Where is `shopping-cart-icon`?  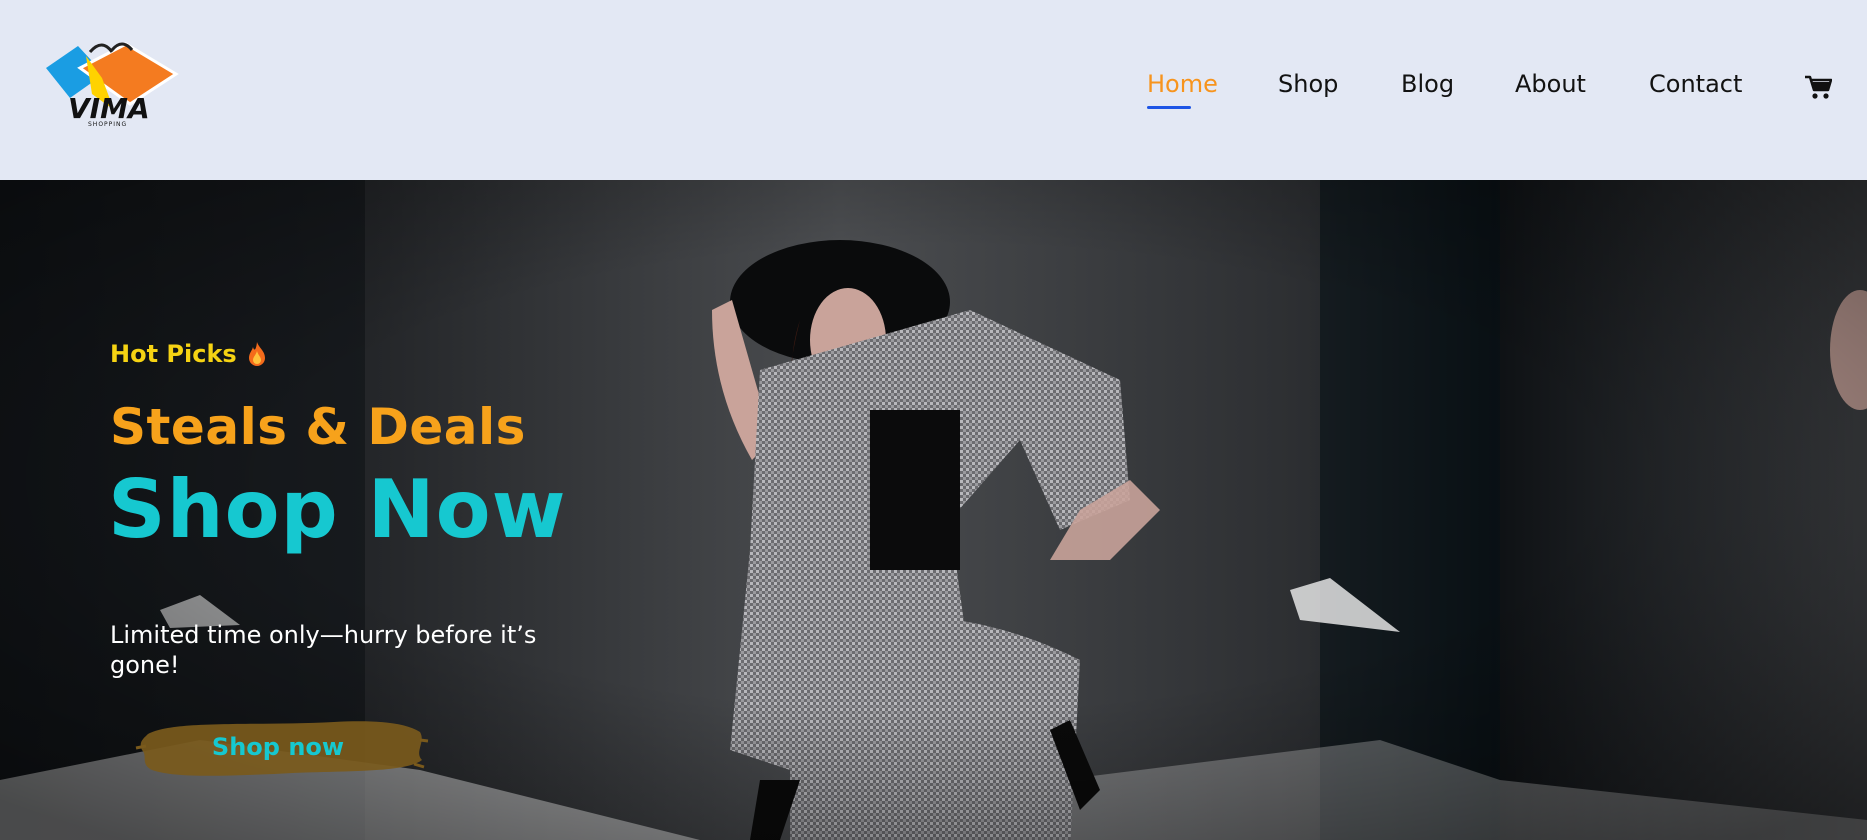
shopping-cart-icon is located at coordinates (1818, 87).